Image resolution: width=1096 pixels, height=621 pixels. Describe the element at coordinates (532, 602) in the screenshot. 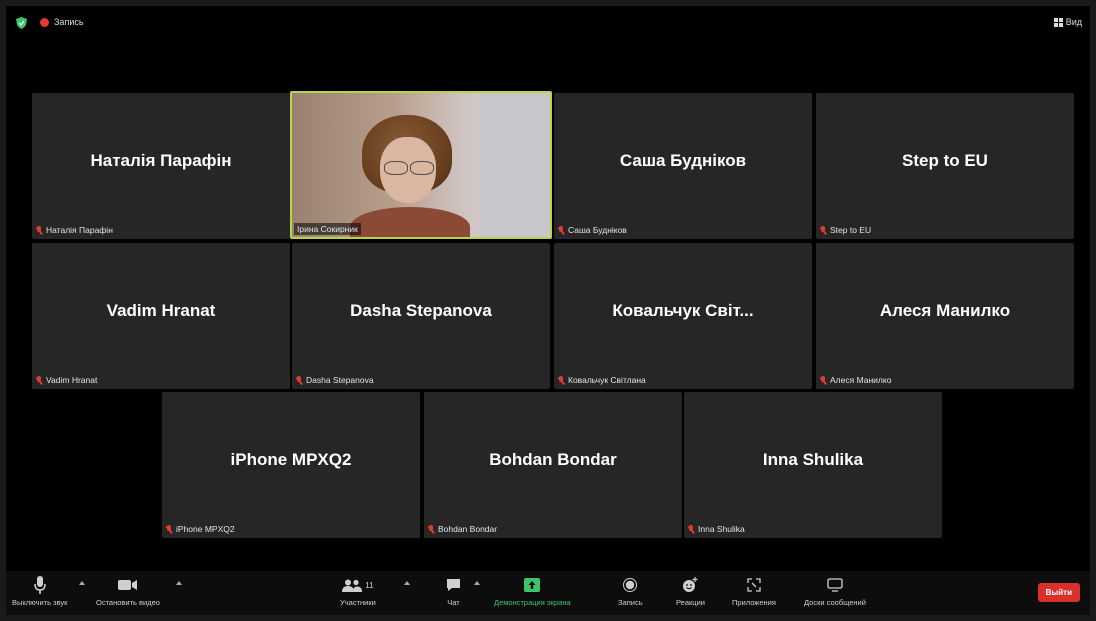

I see `share-screen-label: Демонстрация экрана` at that location.